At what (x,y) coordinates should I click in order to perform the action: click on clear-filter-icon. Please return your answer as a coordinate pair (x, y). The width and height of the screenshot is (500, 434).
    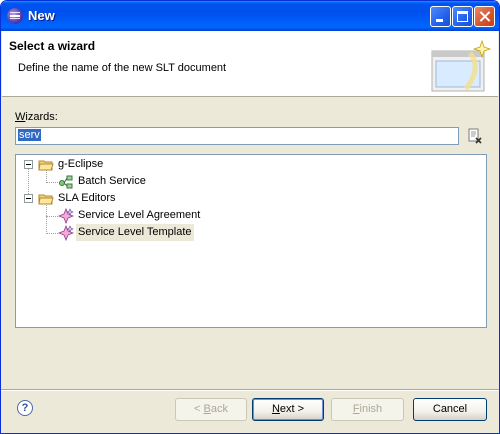
    Looking at the image, I should click on (475, 136).